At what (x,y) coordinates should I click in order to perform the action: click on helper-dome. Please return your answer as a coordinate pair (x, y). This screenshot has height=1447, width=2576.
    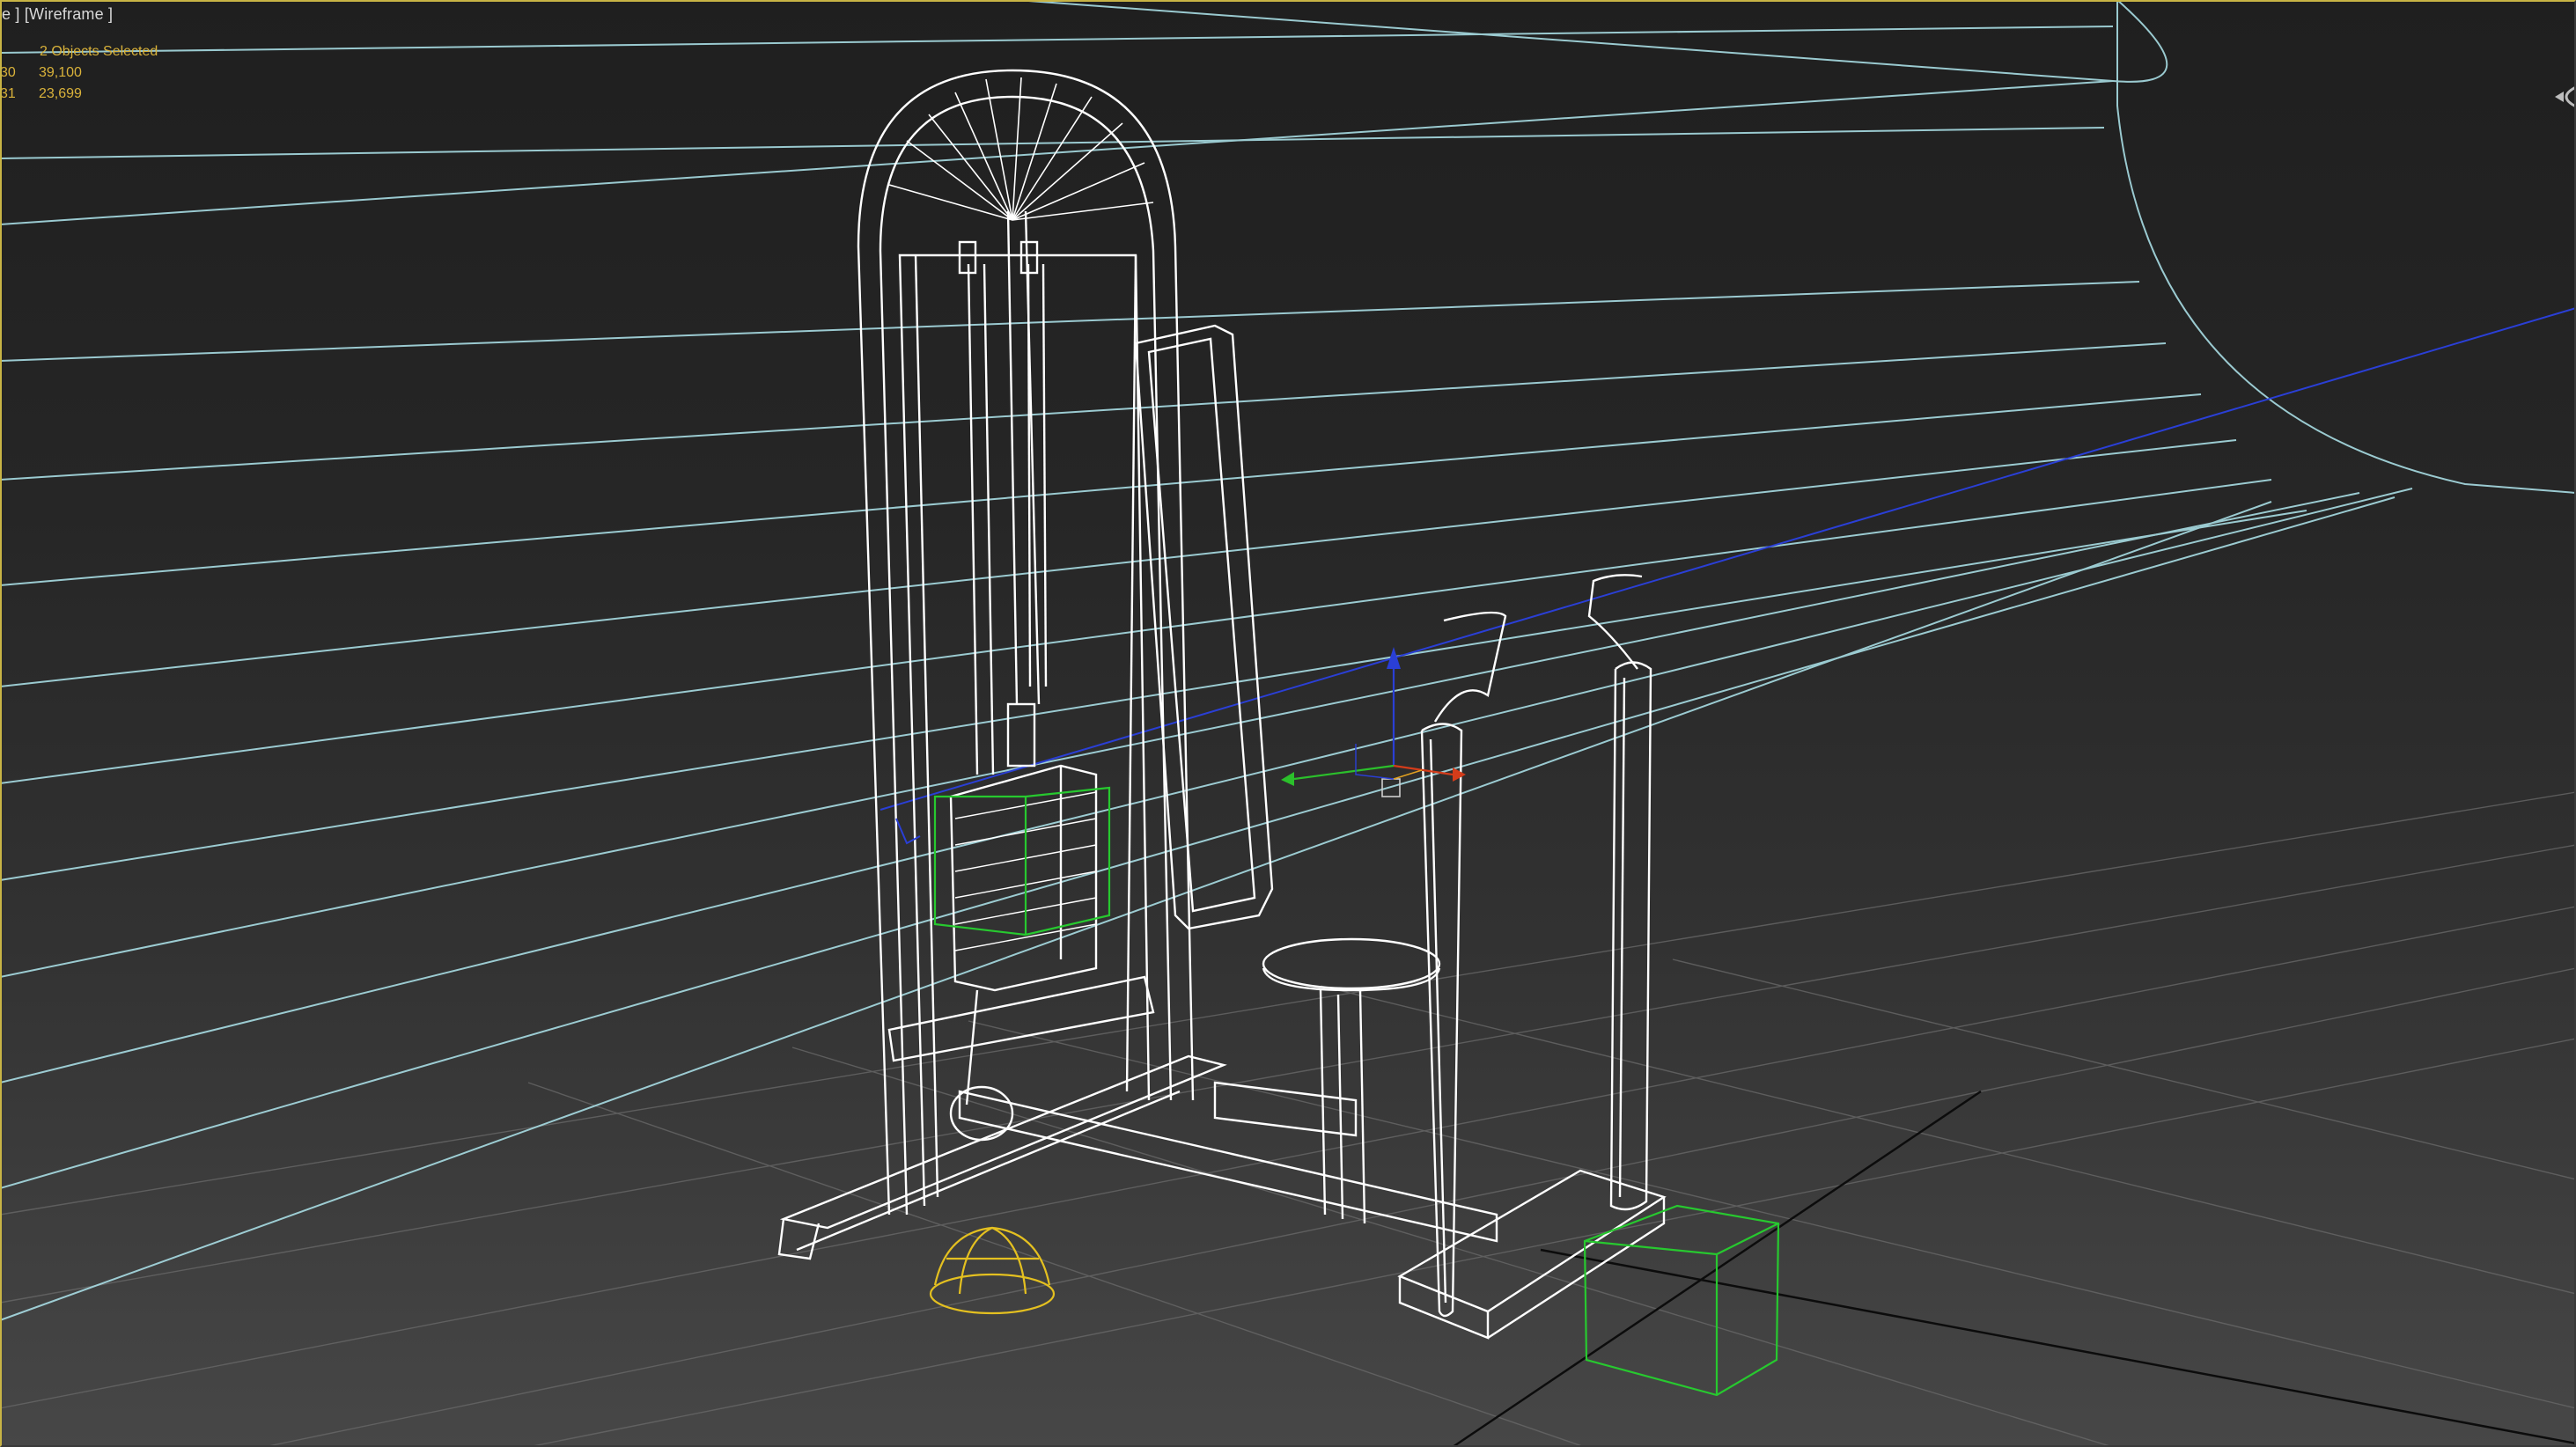
    Looking at the image, I should click on (993, 1270).